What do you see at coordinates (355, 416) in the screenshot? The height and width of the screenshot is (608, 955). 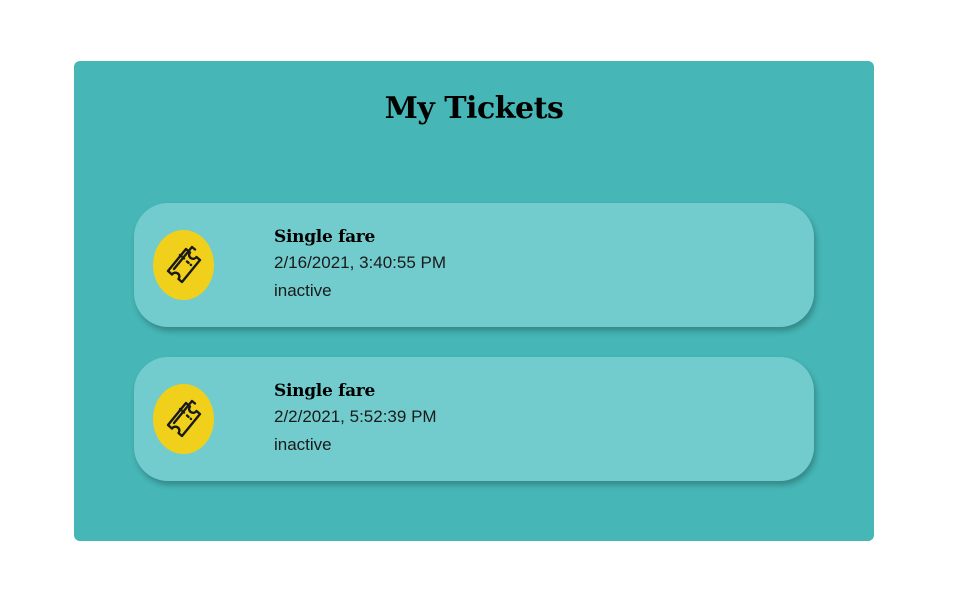 I see `ticket-date: 2/2/2021, 5:52:39 PM` at bounding box center [355, 416].